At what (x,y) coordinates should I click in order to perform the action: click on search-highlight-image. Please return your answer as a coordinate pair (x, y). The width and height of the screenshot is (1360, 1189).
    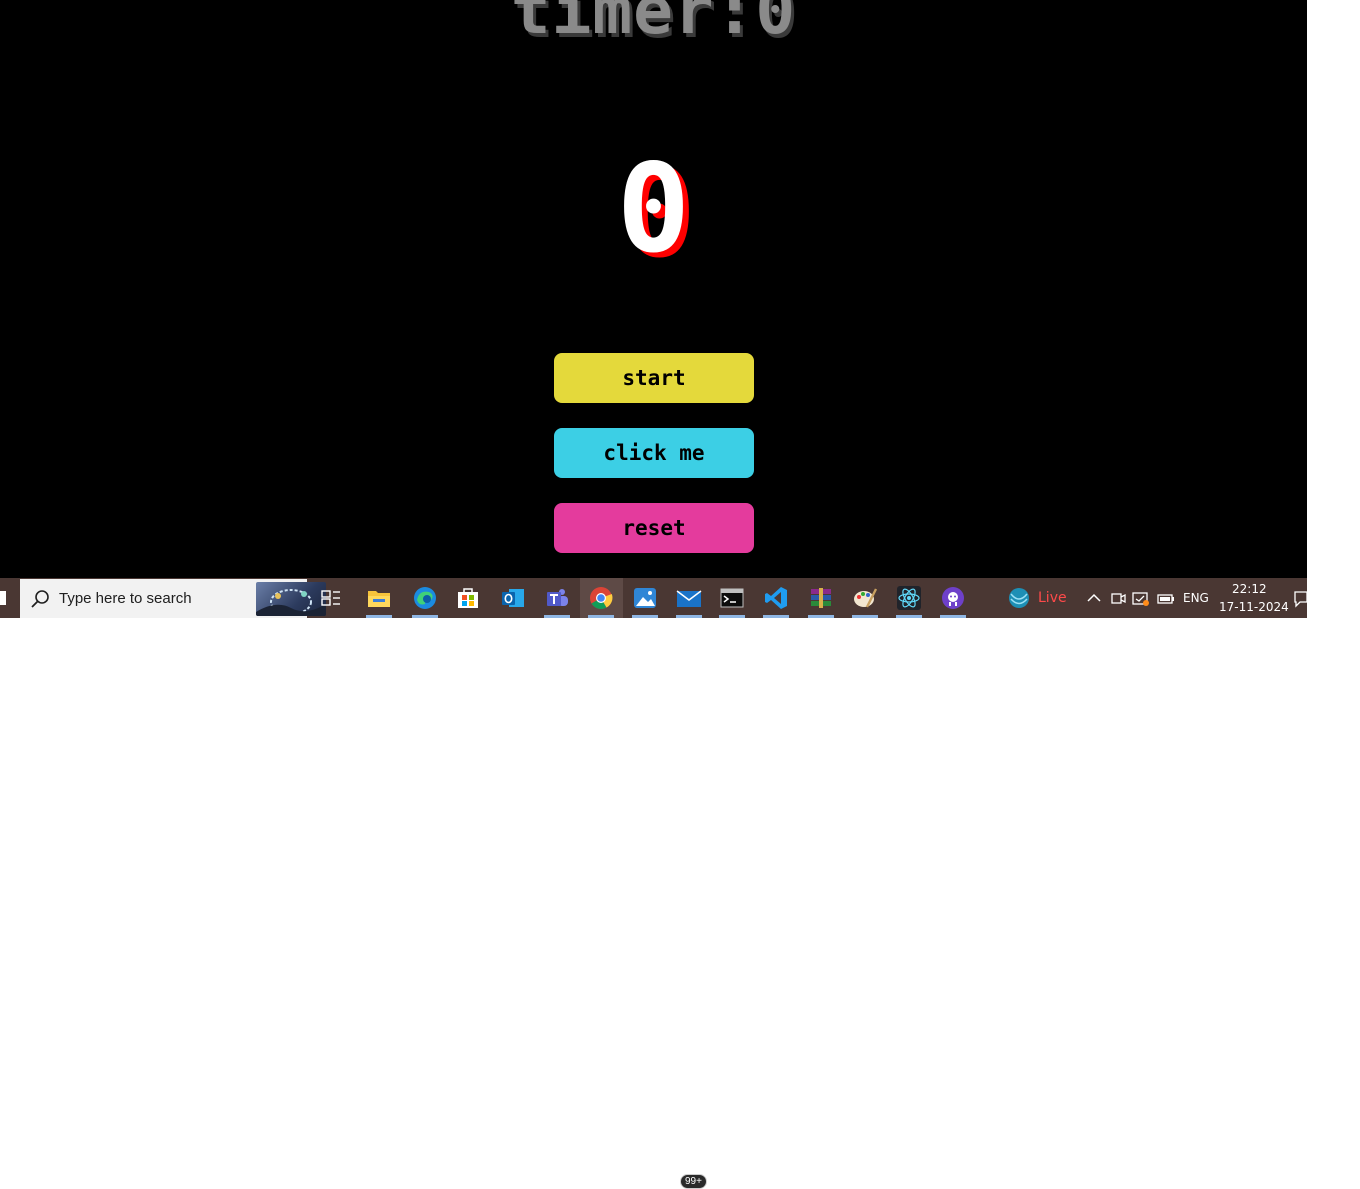
    Looking at the image, I should click on (291, 599).